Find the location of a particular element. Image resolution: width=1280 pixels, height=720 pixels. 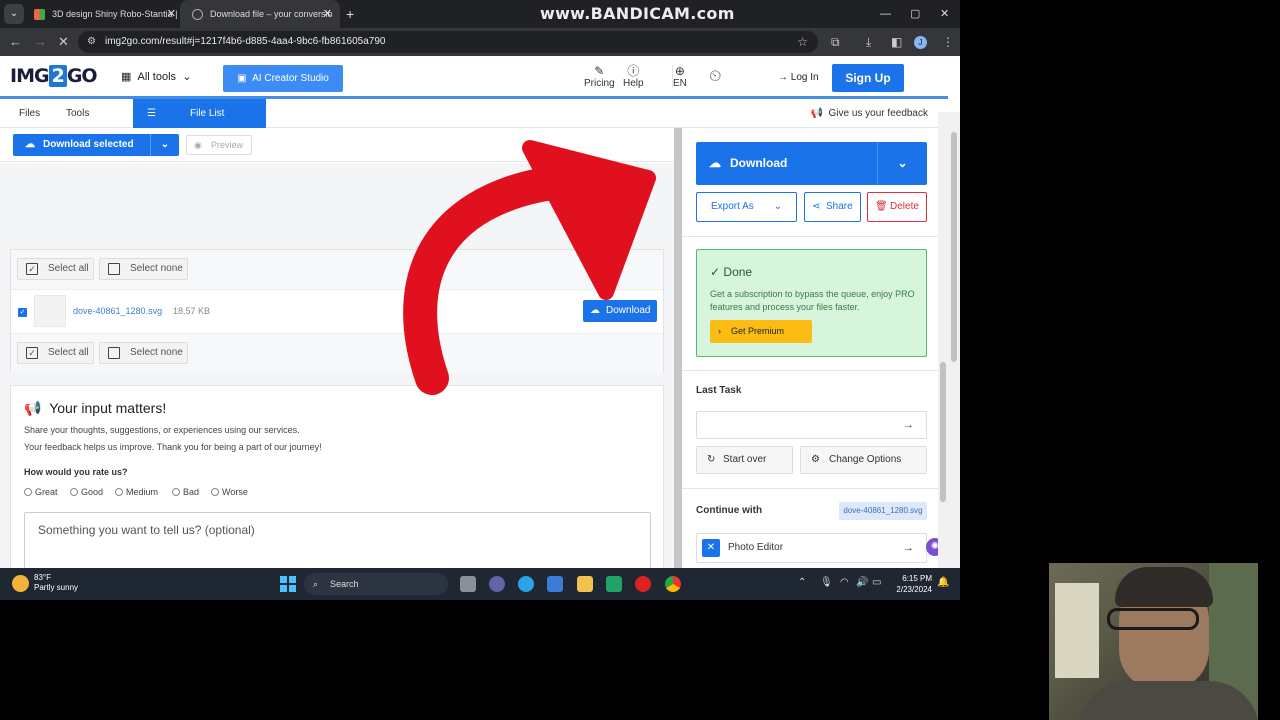

rating-worse: Worse is located at coordinates (229, 492).